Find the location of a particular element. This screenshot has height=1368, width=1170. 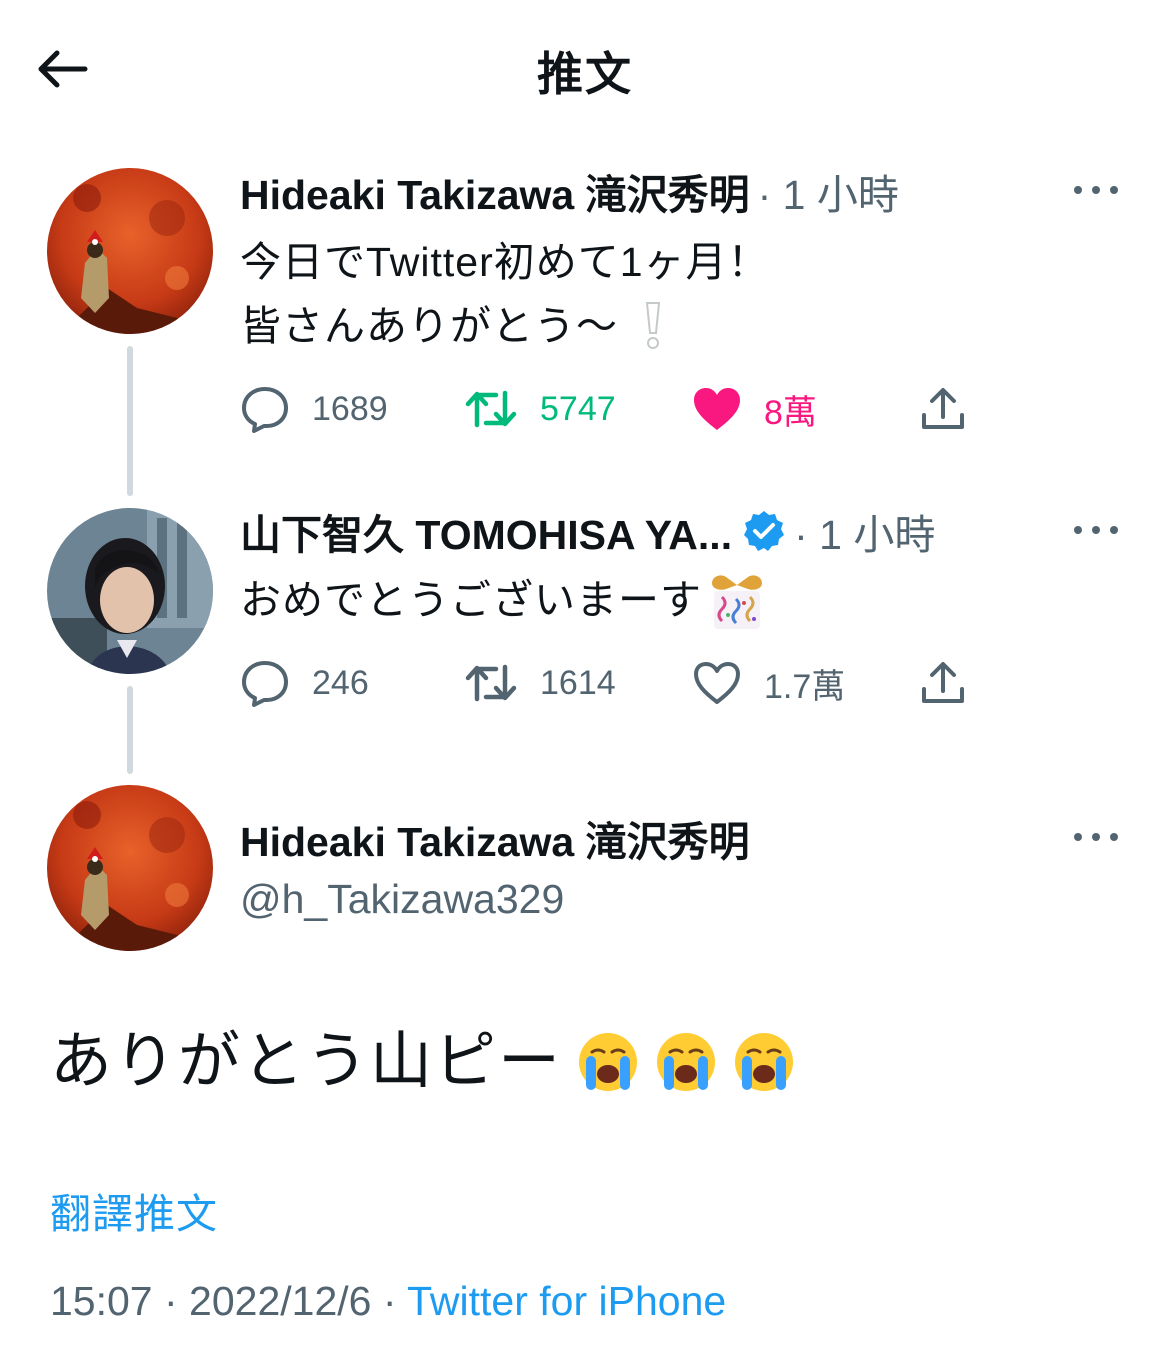

reply-button: 246 is located at coordinates (304, 683).